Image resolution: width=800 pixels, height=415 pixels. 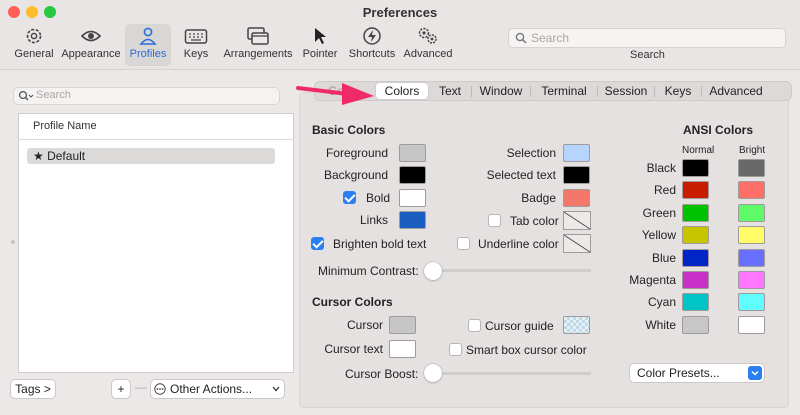 What do you see at coordinates (695, 168) in the screenshot?
I see `ansi-normal-swatch-black` at bounding box center [695, 168].